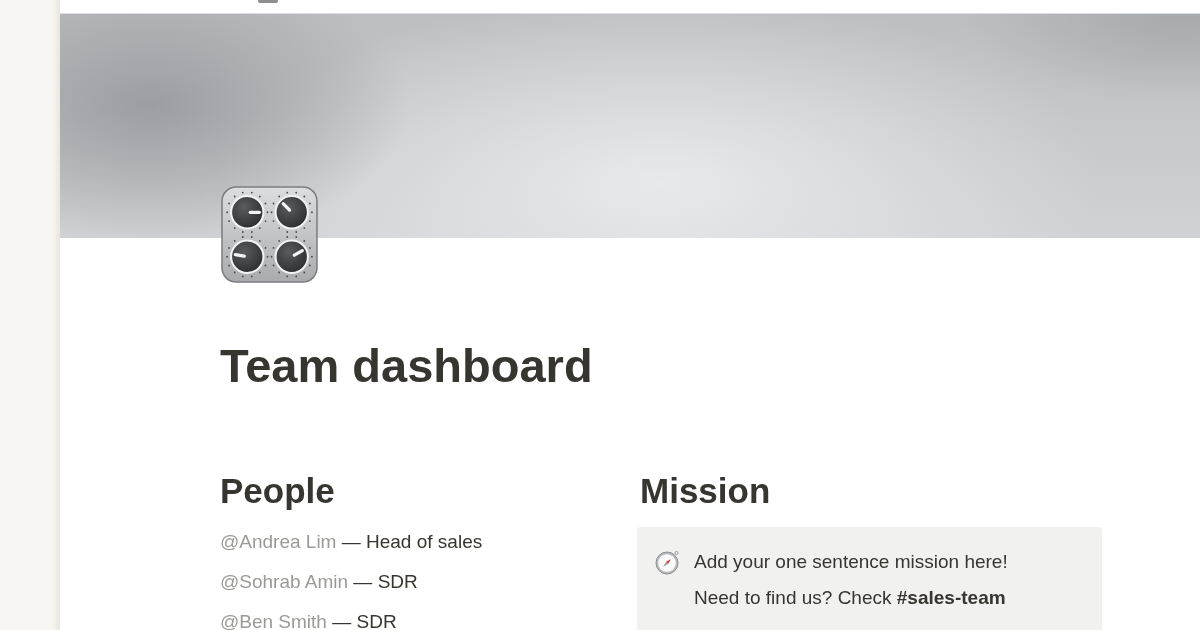 The image size is (1200, 630). I want to click on page-title: Team dashboard, so click(407, 366).